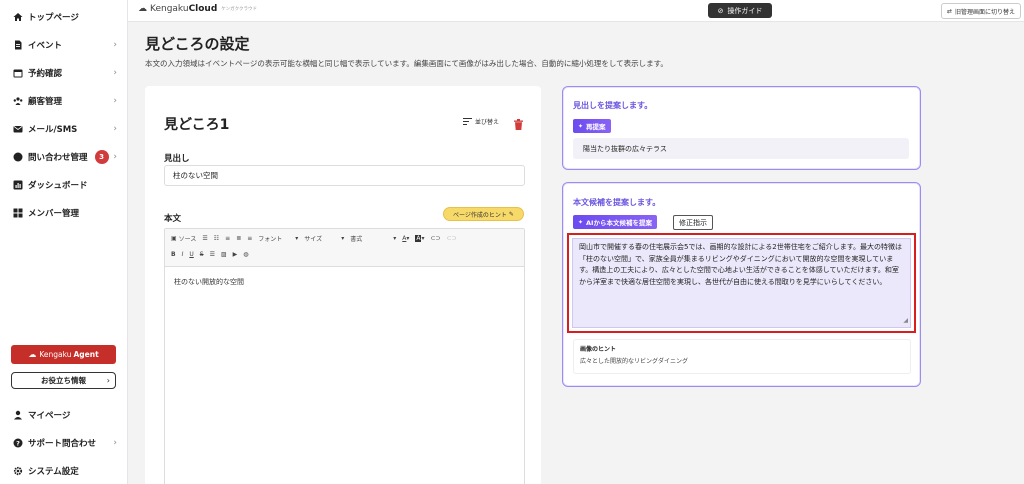  I want to click on sidebar-item-event: イベント ›, so click(64, 45).